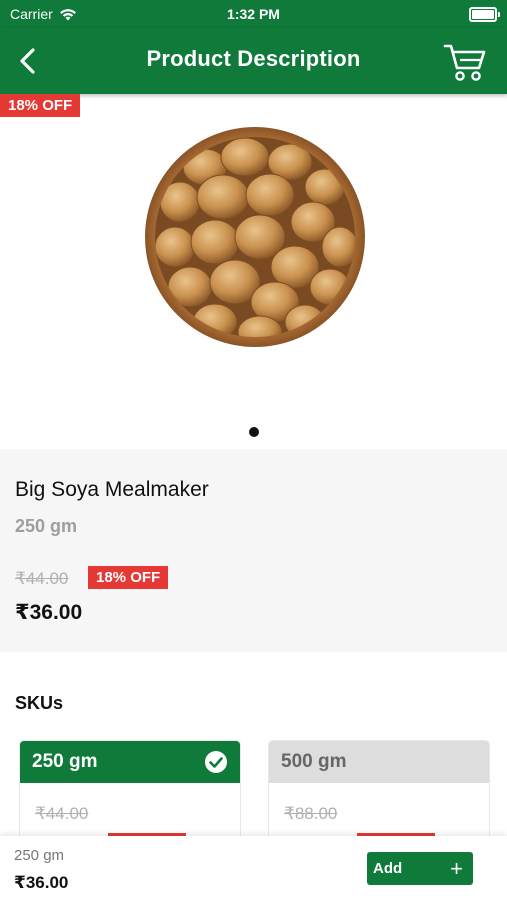 This screenshot has width=507, height=900. I want to click on bottom-price: ₹36.00, so click(41, 882).